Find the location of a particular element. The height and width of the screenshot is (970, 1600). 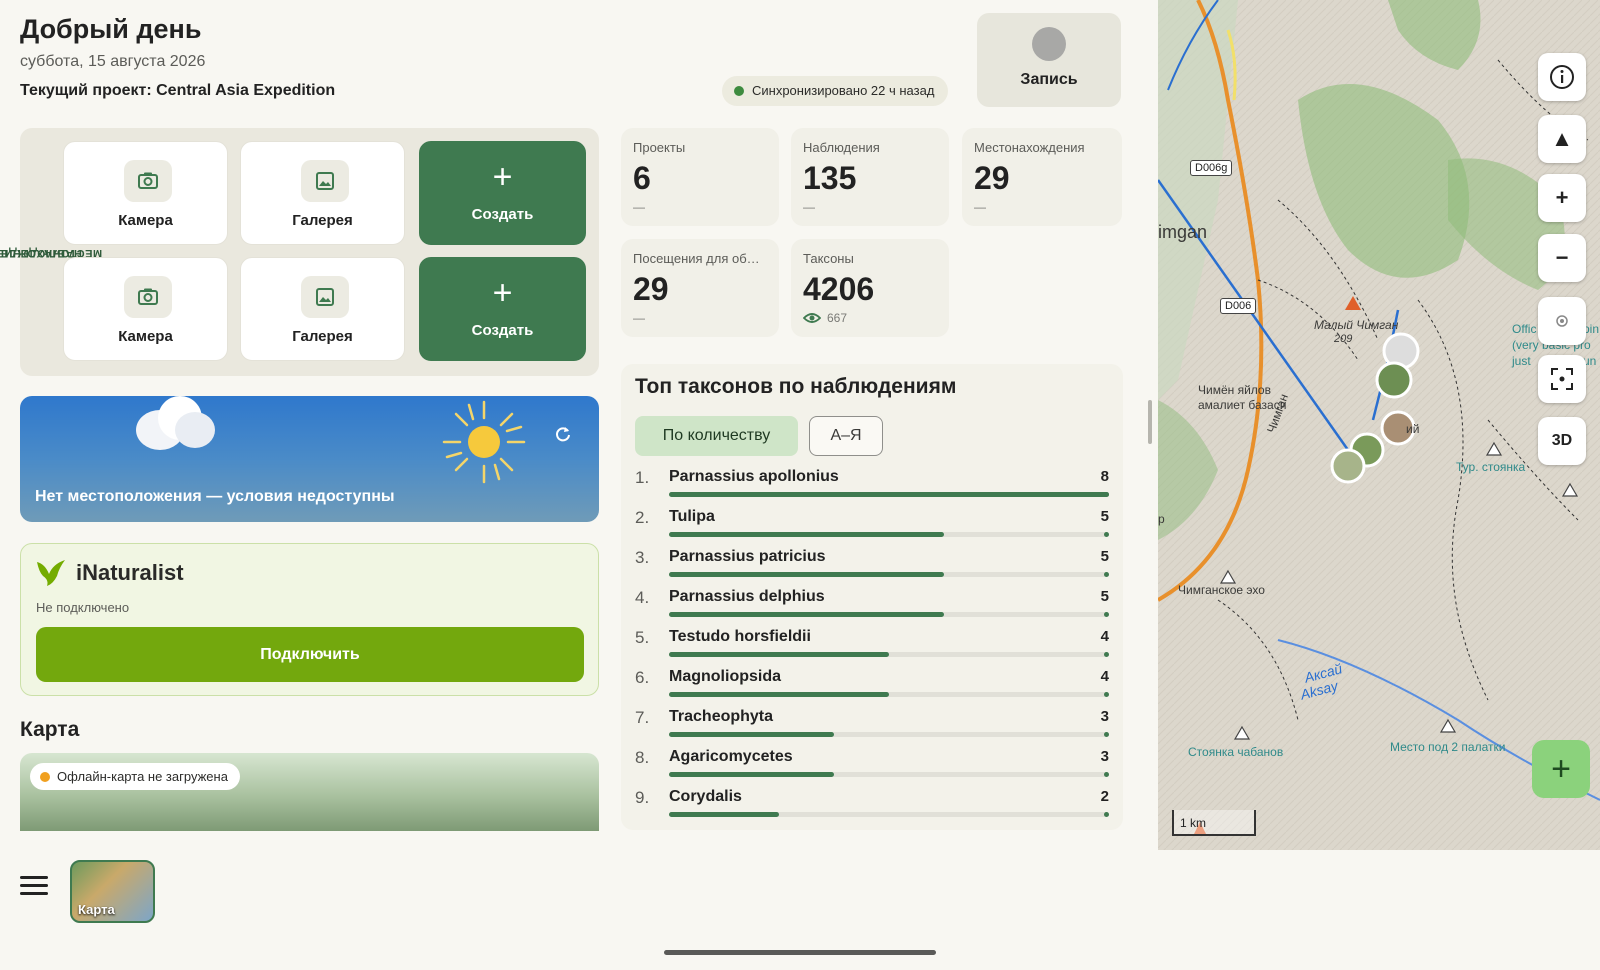

sort-alpha-toggle: А–Я is located at coordinates (846, 436).